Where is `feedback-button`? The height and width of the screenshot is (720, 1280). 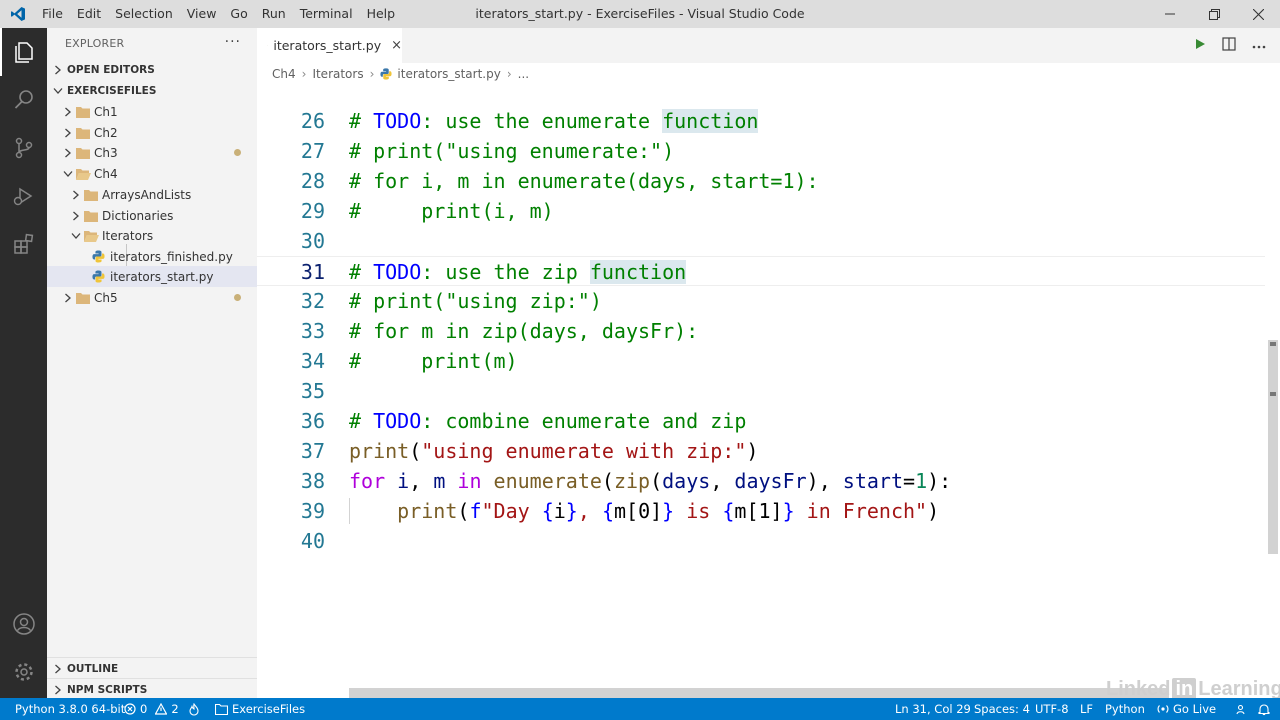 feedback-button is located at coordinates (1242, 709).